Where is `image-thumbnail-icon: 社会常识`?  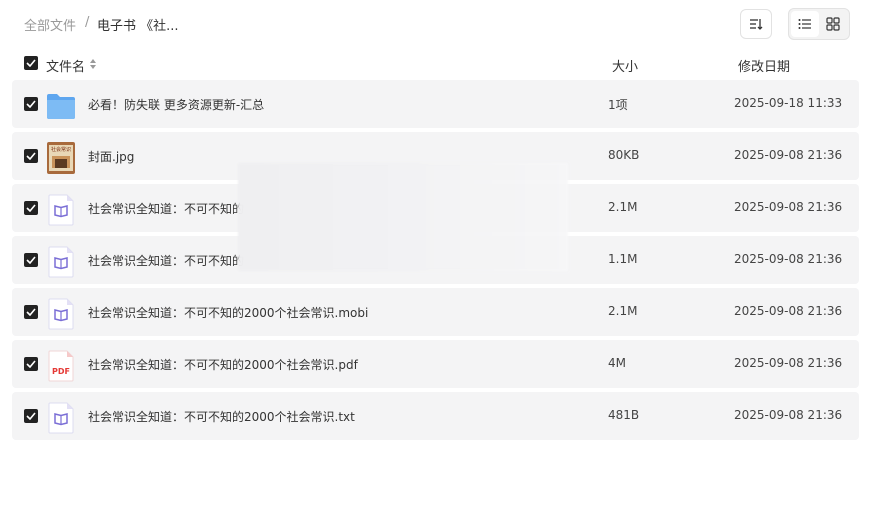 image-thumbnail-icon: 社会常识 is located at coordinates (61, 158).